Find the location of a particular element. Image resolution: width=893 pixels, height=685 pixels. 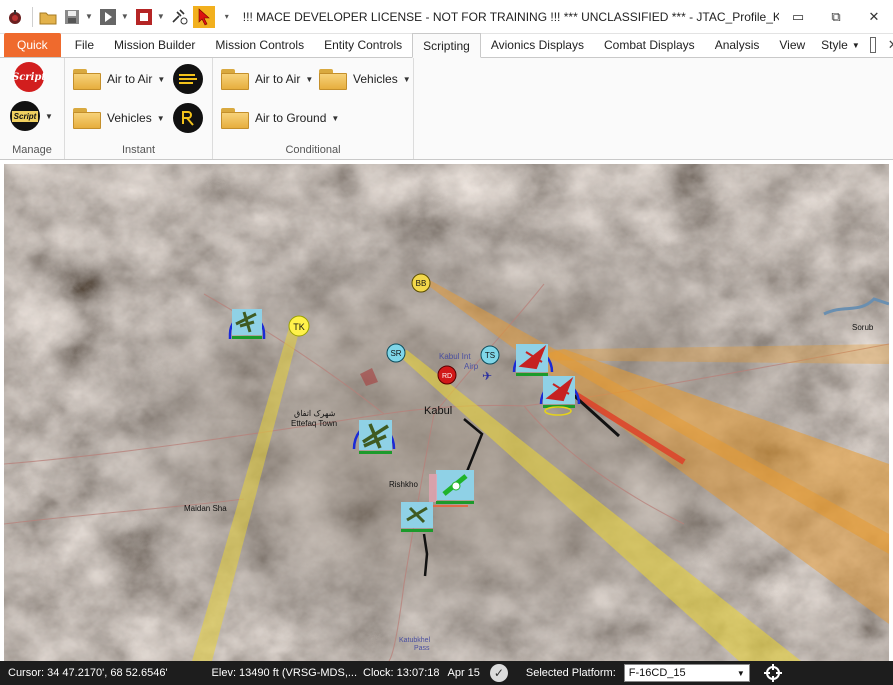

tab-analysis: Analysis is located at coordinates (737, 45).